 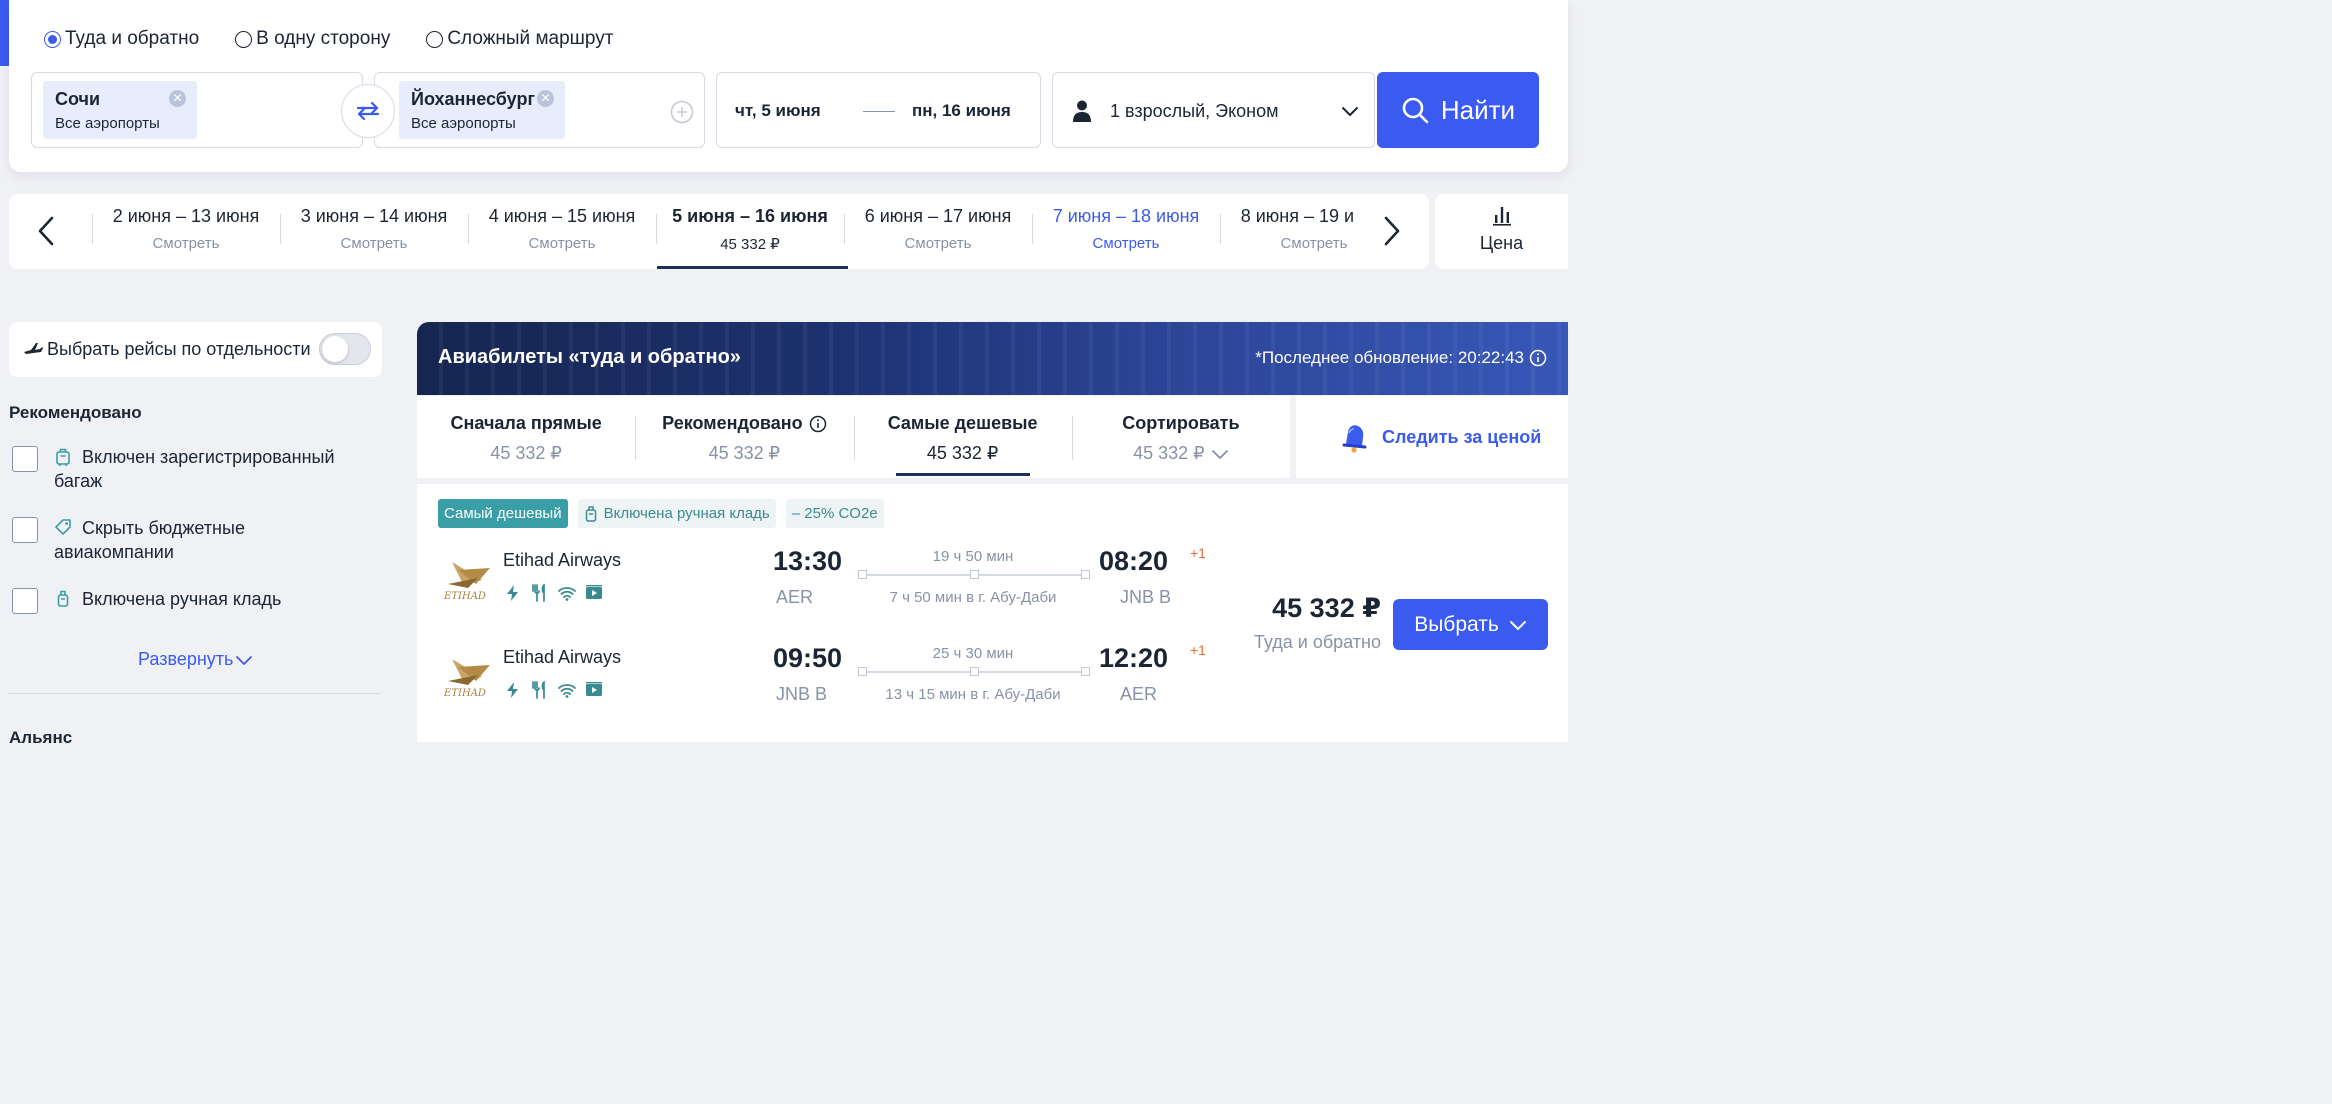 I want to click on radio-one-way, so click(x=244, y=39).